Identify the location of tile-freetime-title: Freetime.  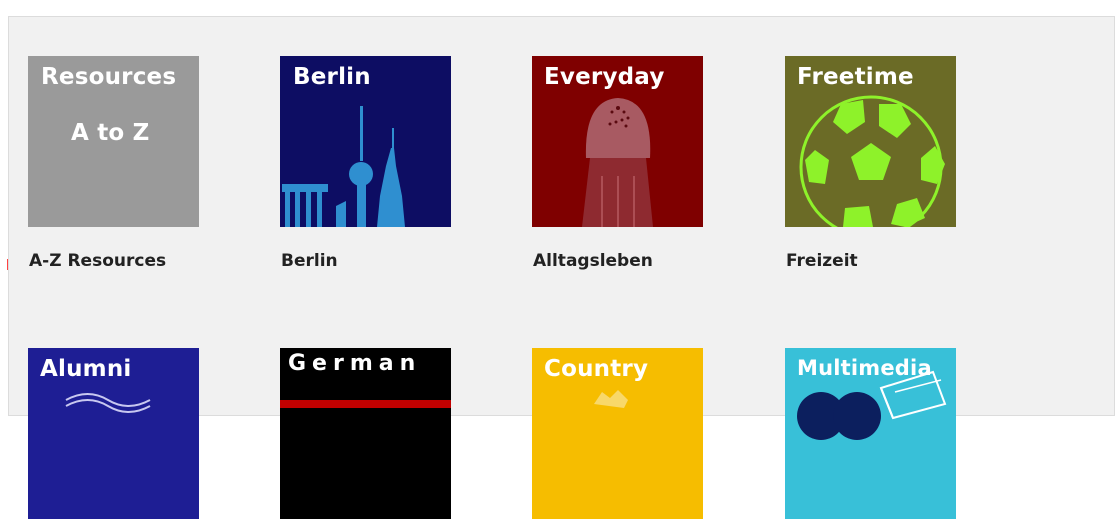
(855, 77).